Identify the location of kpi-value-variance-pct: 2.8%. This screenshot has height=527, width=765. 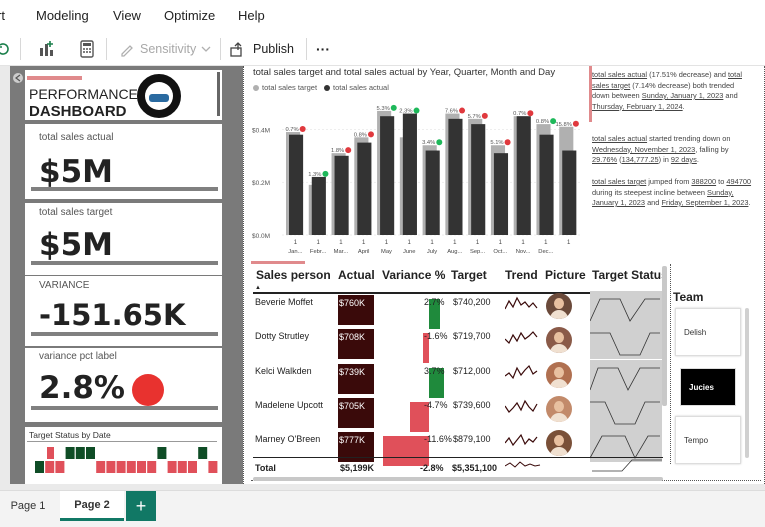
(82, 388).